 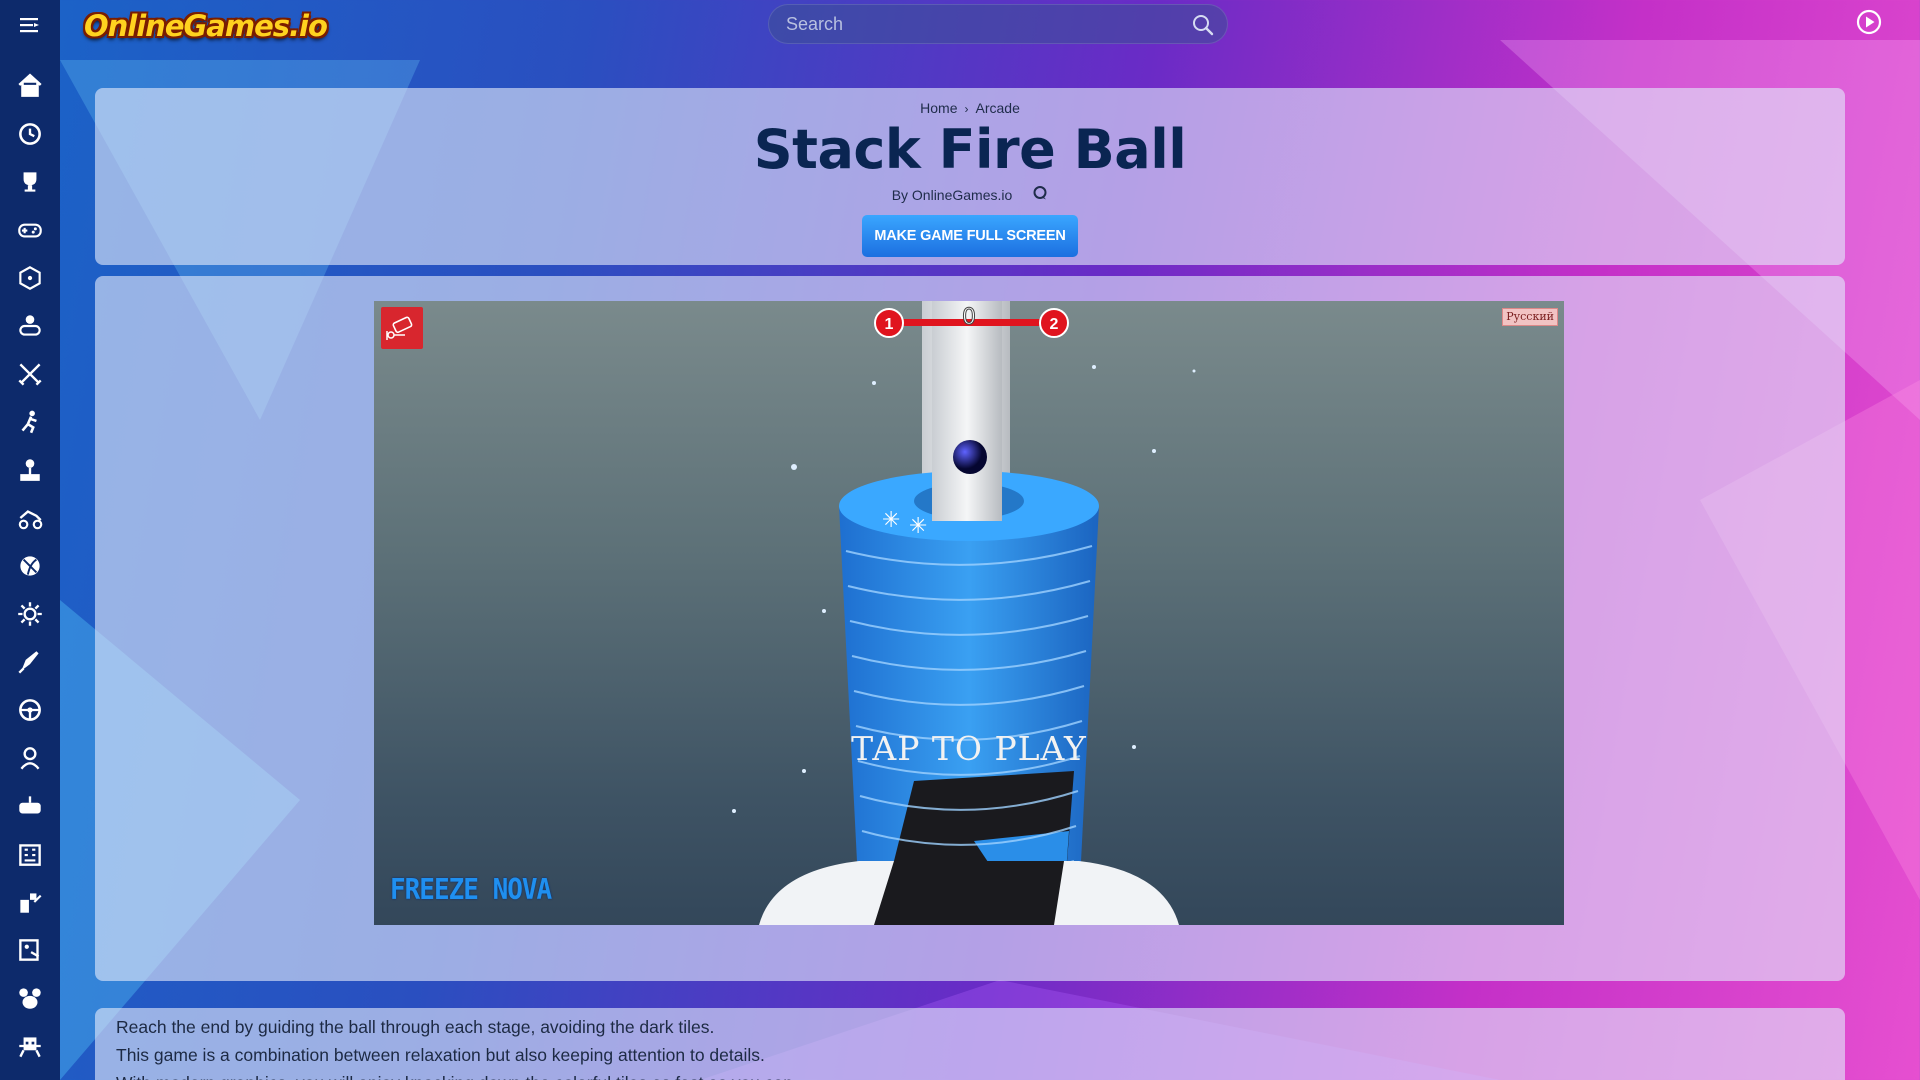 What do you see at coordinates (30, 806) in the screenshot?
I see `controller-icon` at bounding box center [30, 806].